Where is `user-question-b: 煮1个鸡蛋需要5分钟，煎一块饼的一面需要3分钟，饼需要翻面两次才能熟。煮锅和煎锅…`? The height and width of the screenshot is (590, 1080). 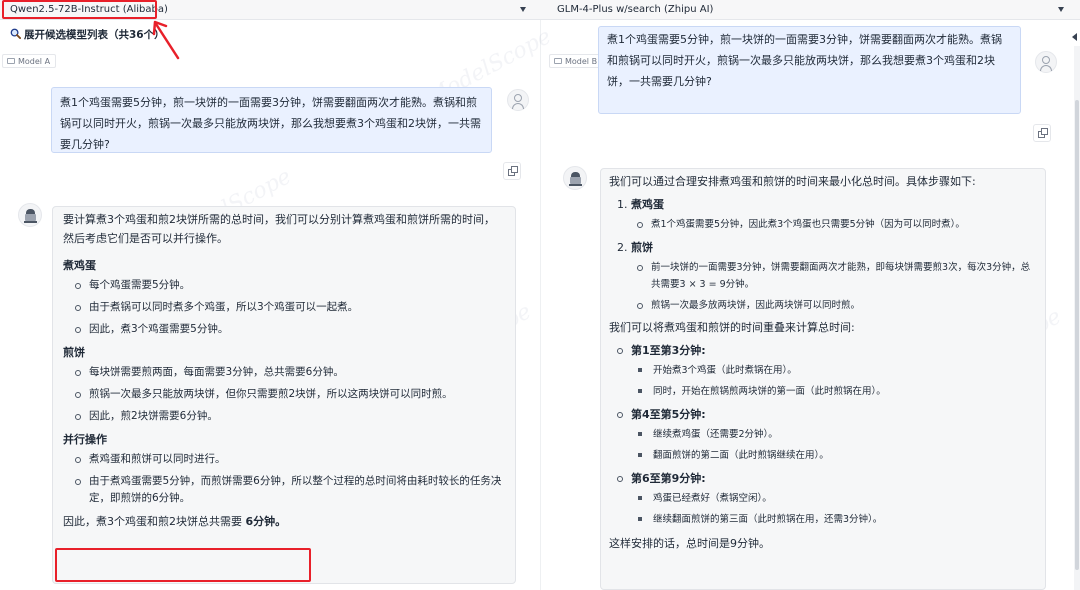 user-question-b: 煮1个鸡蛋需要5分钟，煎一块饼的一面需要3分钟，饼需要翻面两次才能熟。煮锅和煎锅… is located at coordinates (809, 70).